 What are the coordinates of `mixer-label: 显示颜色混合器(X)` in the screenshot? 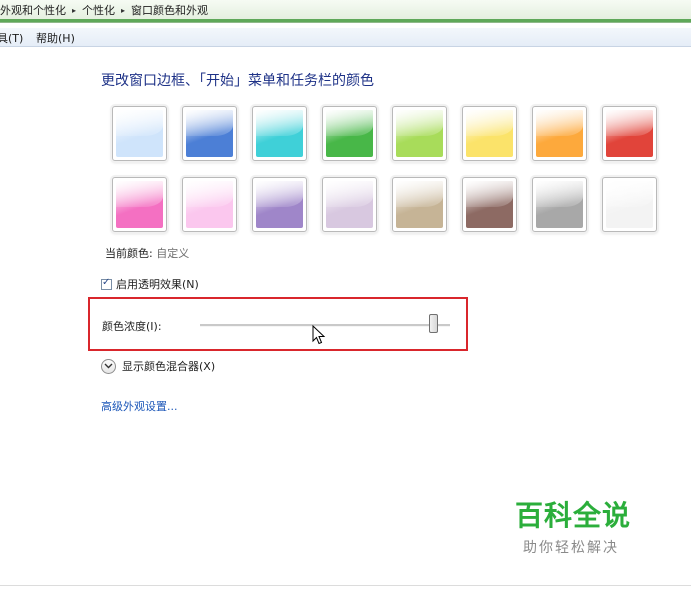 It's located at (169, 366).